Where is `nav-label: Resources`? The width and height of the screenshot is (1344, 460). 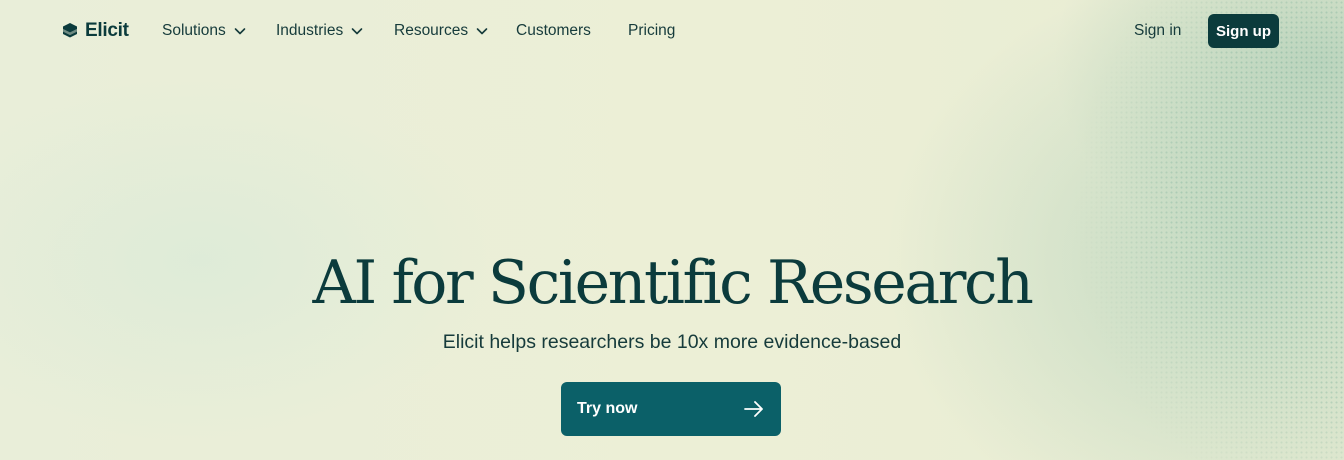 nav-label: Resources is located at coordinates (431, 30).